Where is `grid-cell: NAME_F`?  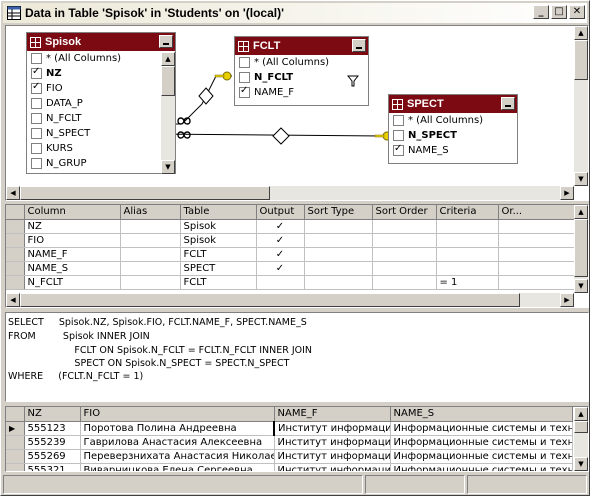 grid-cell: NAME_F is located at coordinates (72, 254).